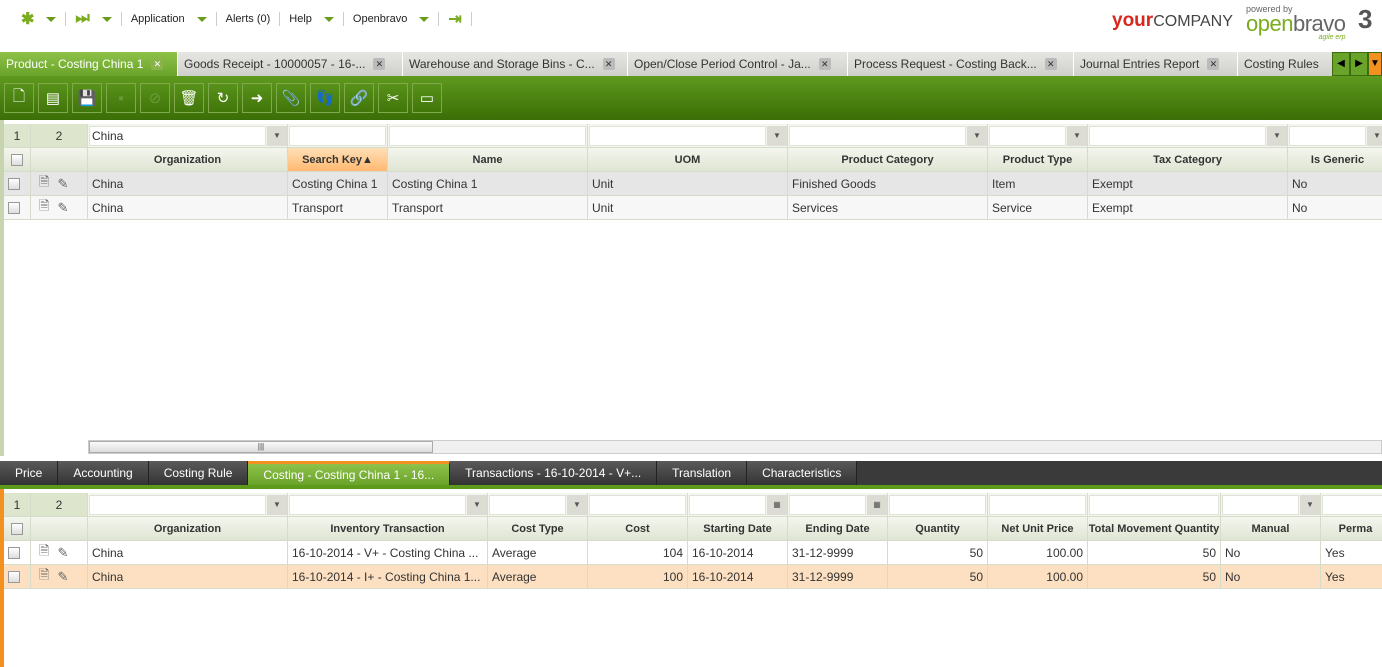 The height and width of the screenshot is (667, 1382). I want to click on column-header: Perma, so click(1351, 528).